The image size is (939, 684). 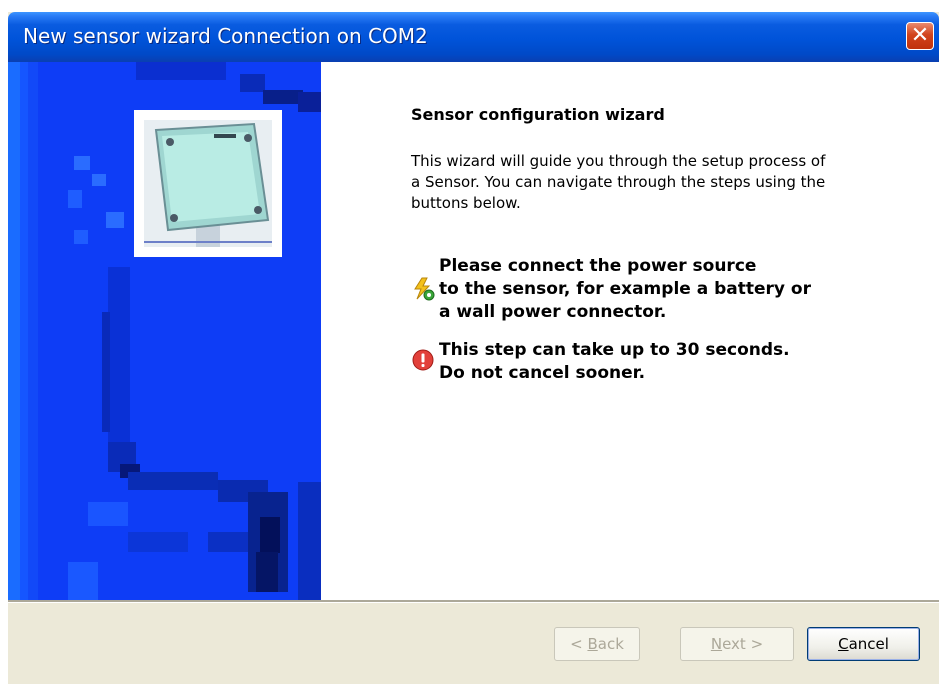 I want to click on sensor-device-image, so click(x=208, y=183).